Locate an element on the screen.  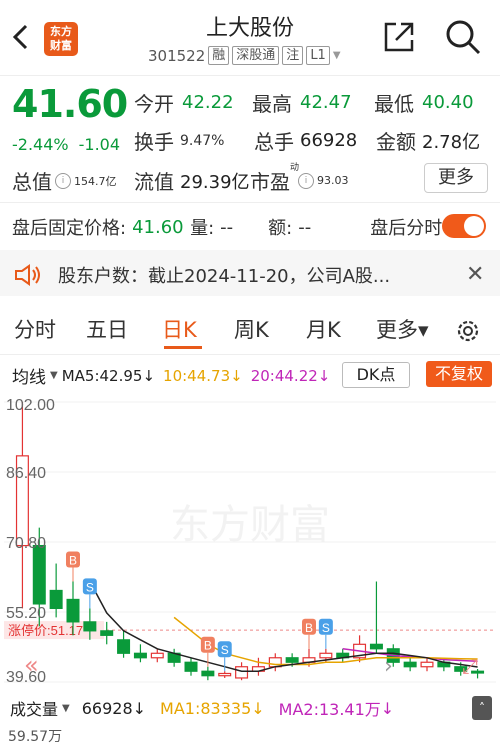
high-value: 42.47 is located at coordinates (326, 102).